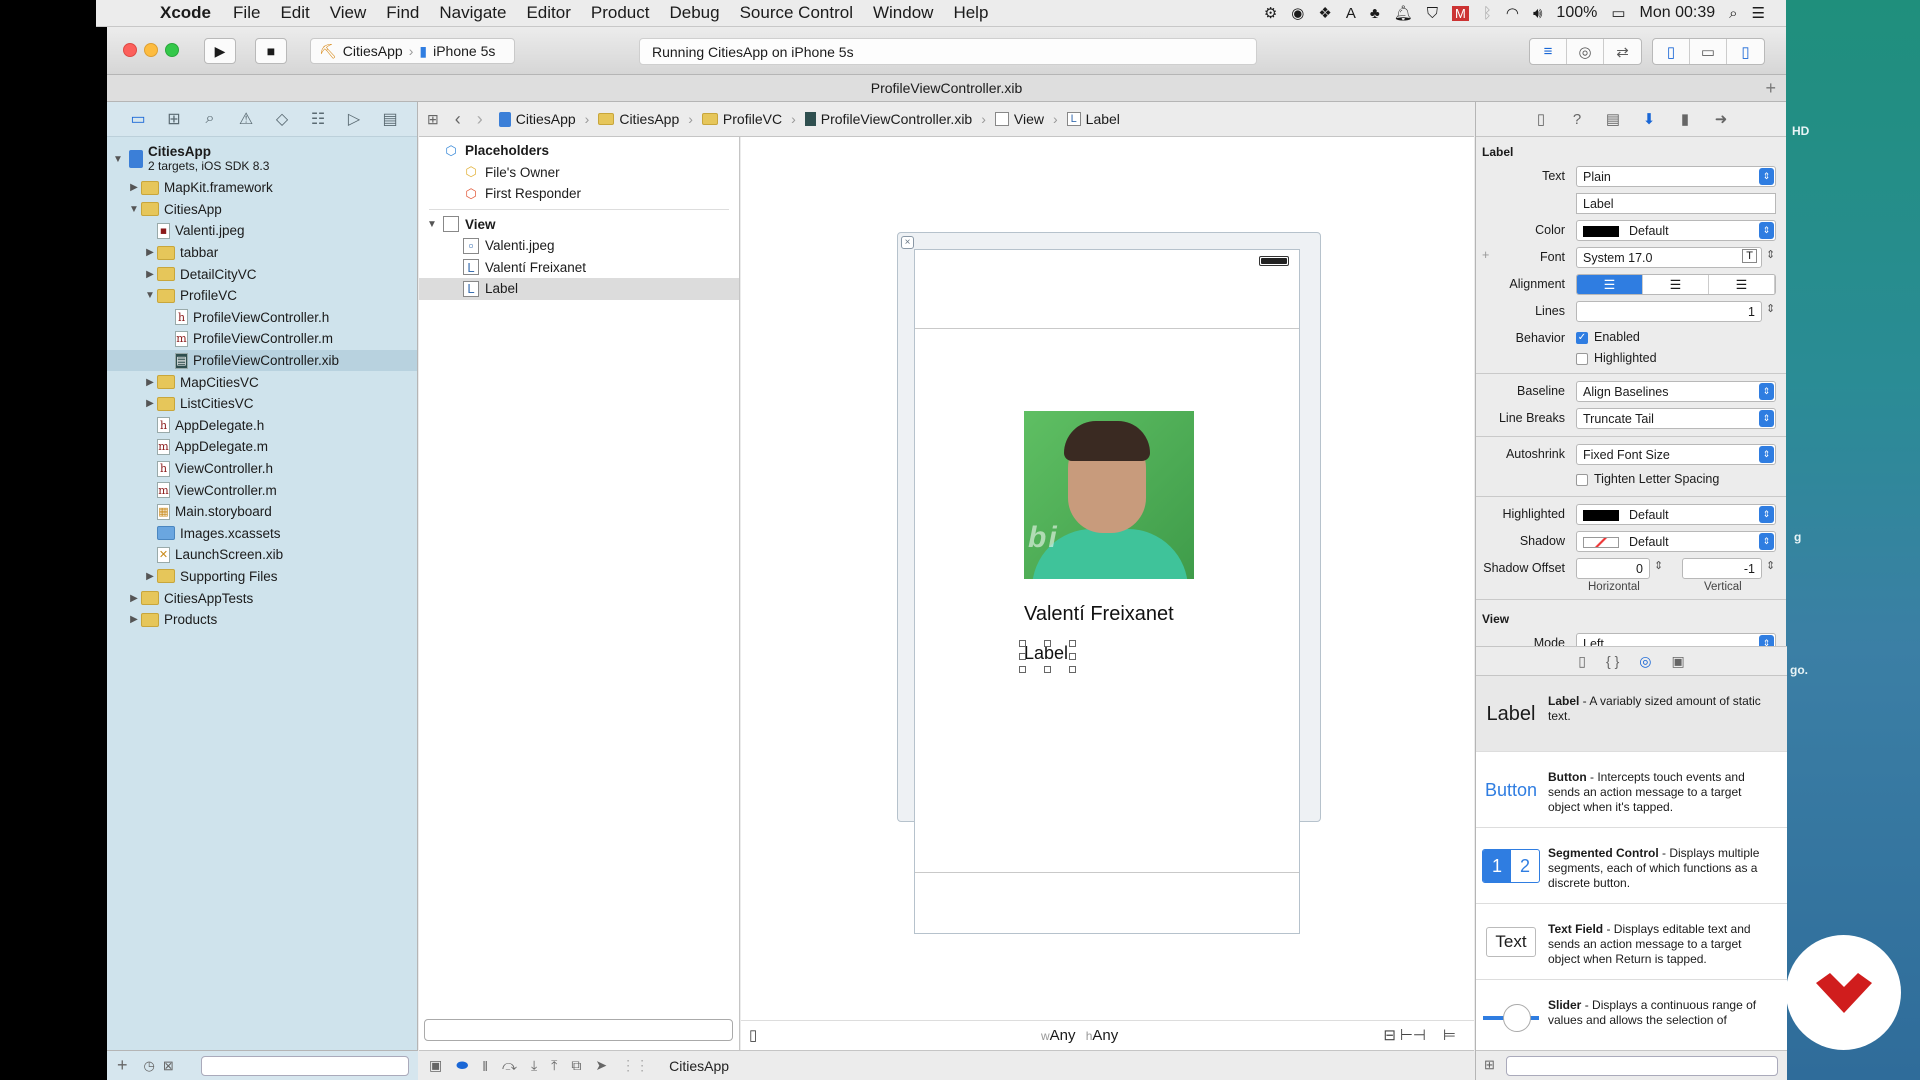  I want to click on profile-image: bi, so click(1109, 495).